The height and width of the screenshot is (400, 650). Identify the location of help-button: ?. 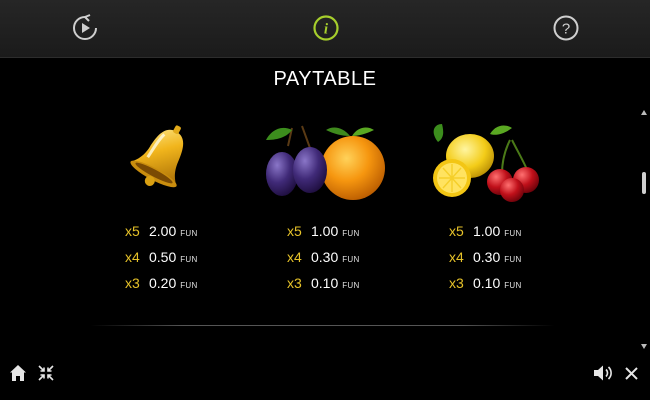
(566, 28).